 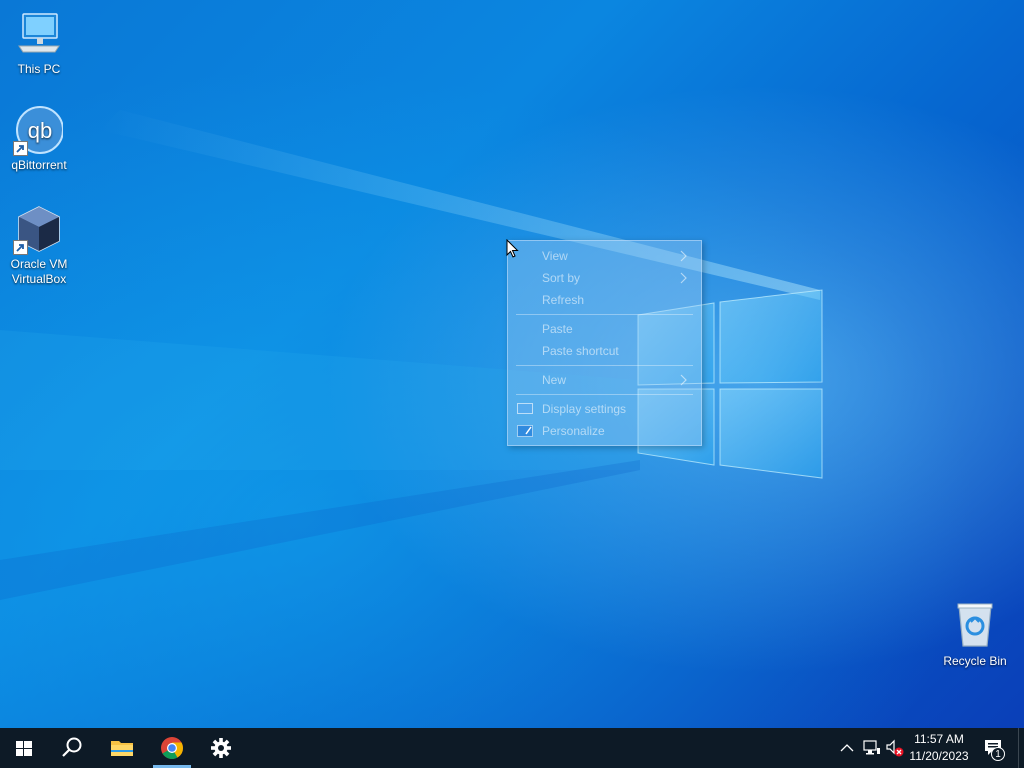 What do you see at coordinates (39, 165) in the screenshot?
I see `desktop-icon-label: qBittorrent` at bounding box center [39, 165].